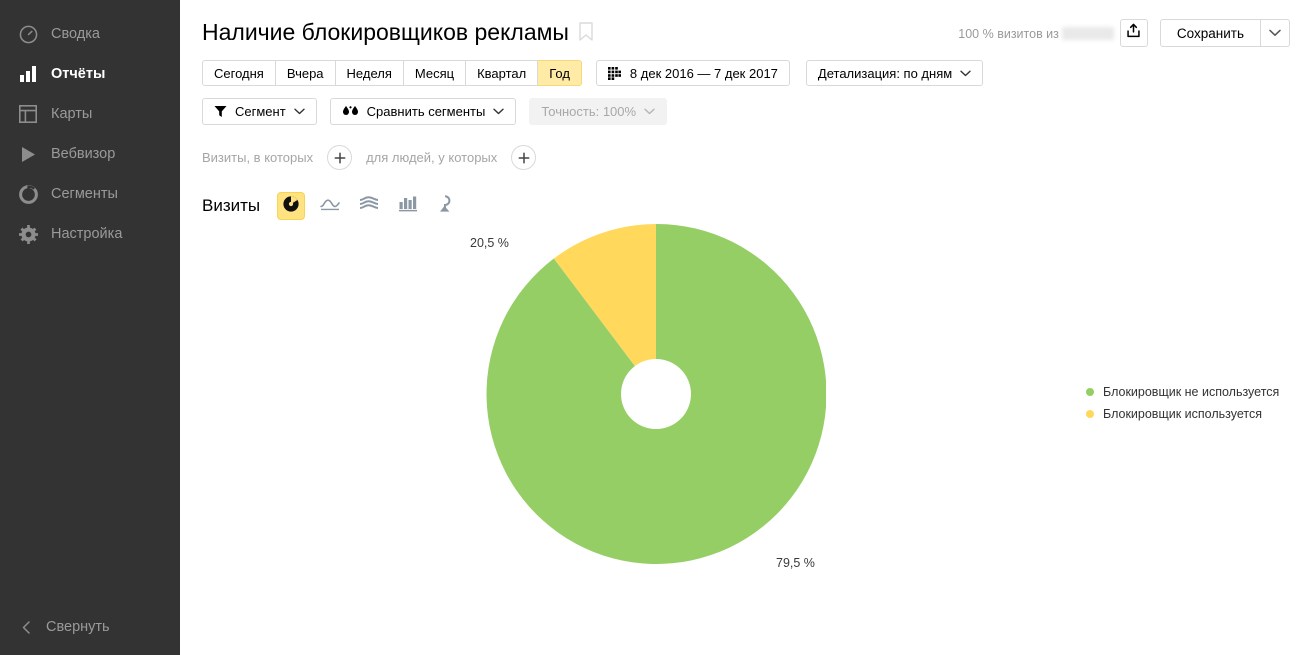  I want to click on legend-label: Блокировщик не используется, so click(1191, 392).